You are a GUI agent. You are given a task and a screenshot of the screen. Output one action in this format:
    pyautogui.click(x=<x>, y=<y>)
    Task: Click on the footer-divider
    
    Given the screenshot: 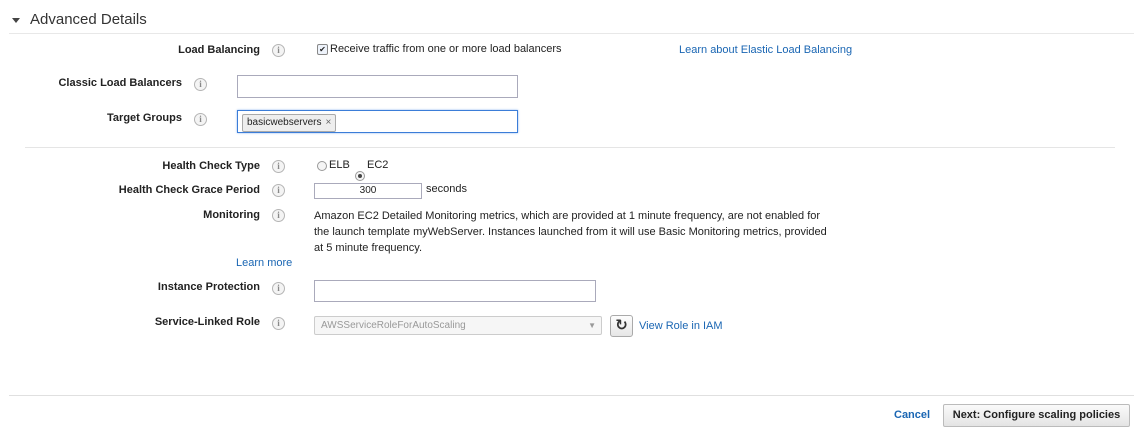 What is the action you would take?
    pyautogui.click(x=571, y=395)
    